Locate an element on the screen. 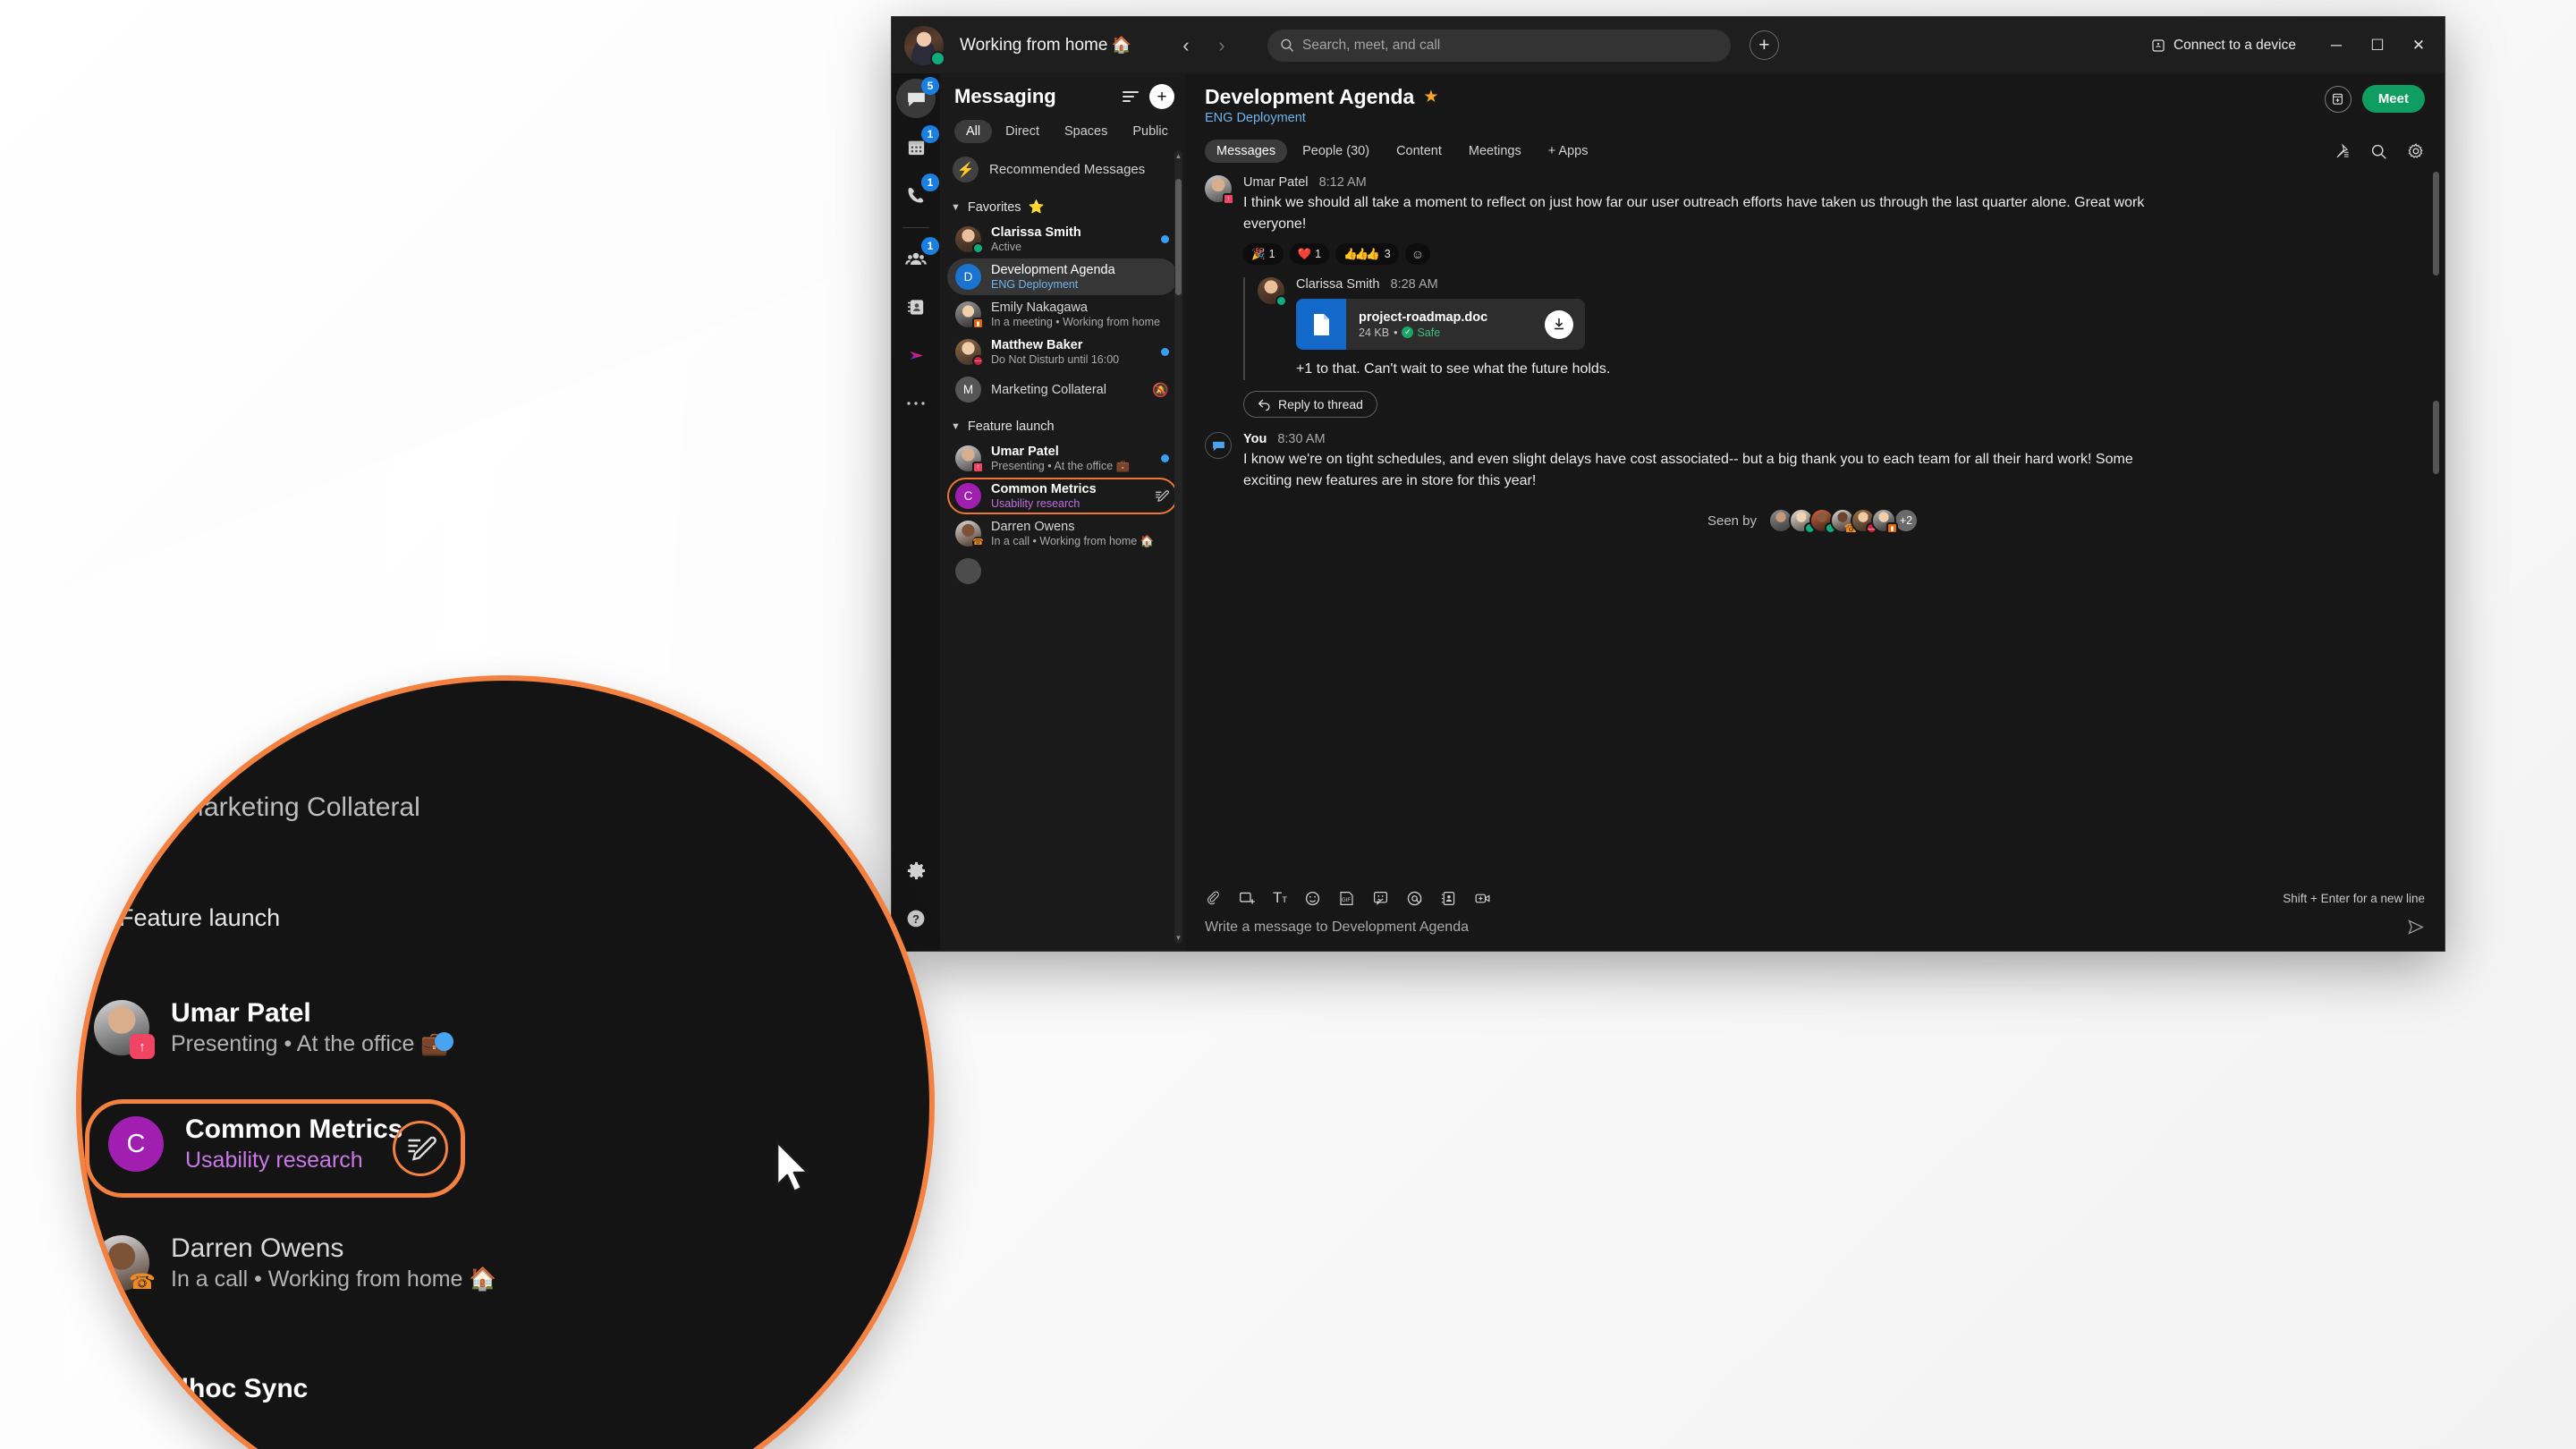  message-meta: Clarissa Smith 8:28 AM is located at coordinates (1858, 284).